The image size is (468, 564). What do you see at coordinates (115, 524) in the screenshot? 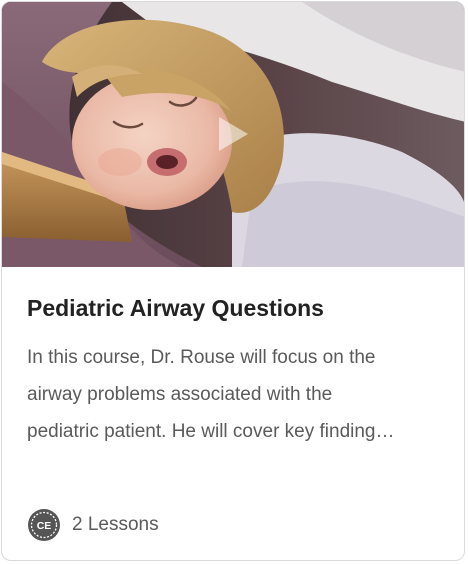
I see `lessons-count: 2 Lessons` at bounding box center [115, 524].